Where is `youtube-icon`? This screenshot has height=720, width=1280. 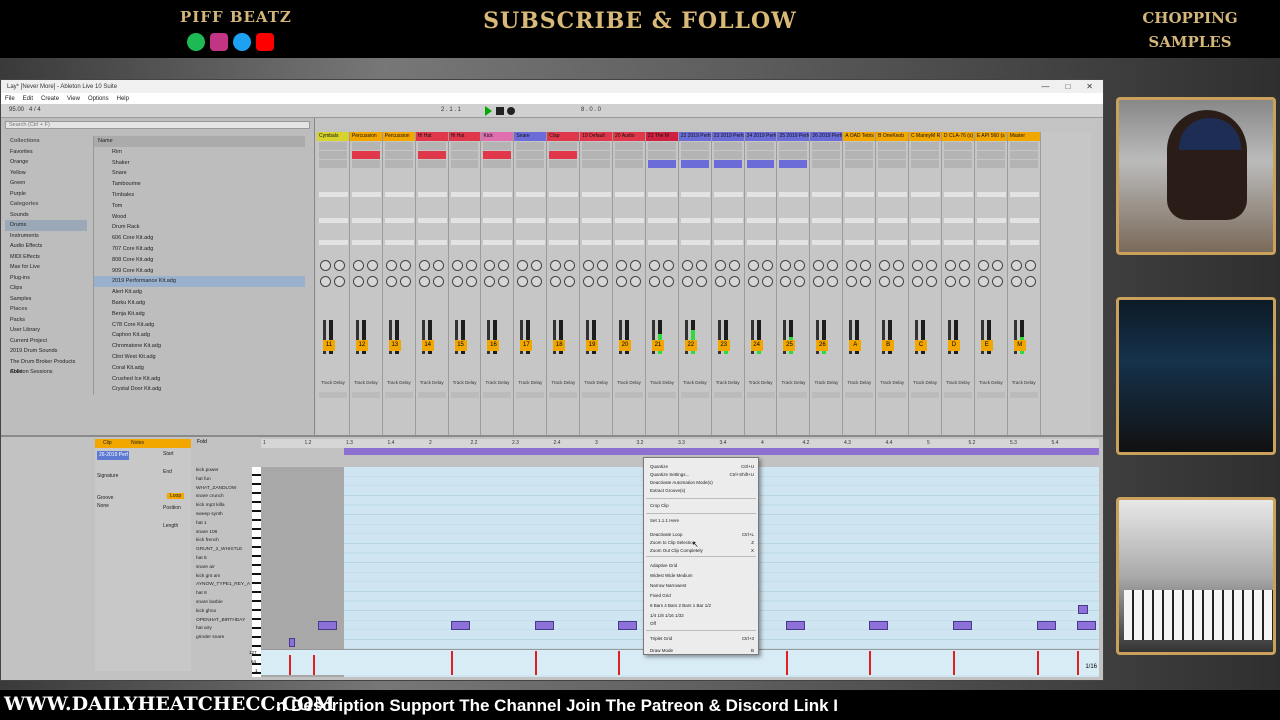
youtube-icon is located at coordinates (265, 42).